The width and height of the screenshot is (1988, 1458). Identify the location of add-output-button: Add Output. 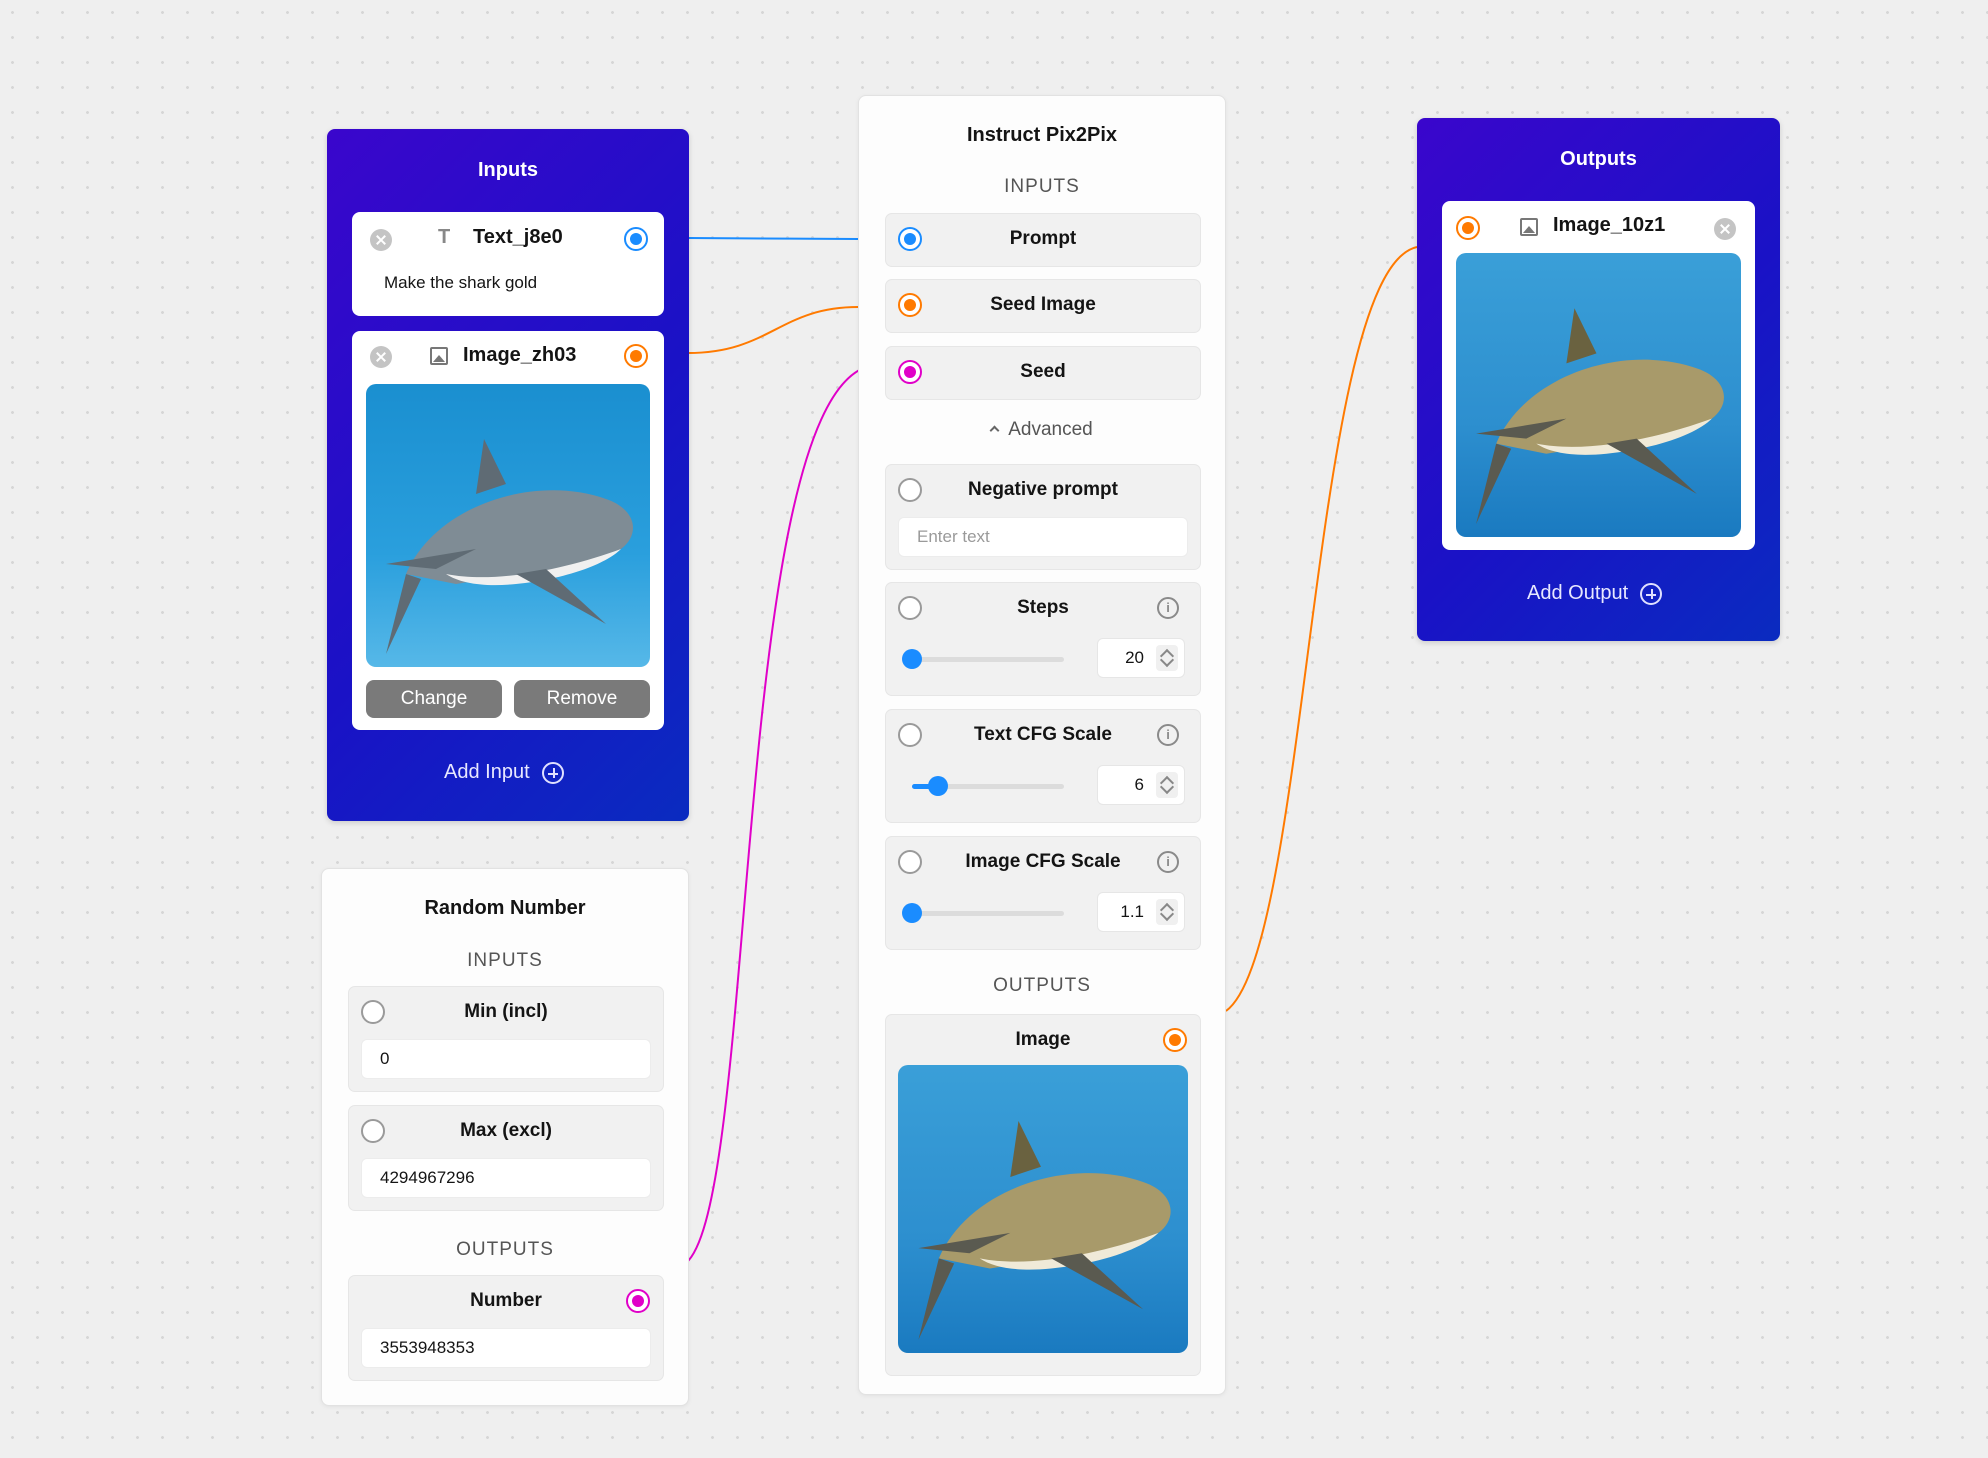
(1595, 593).